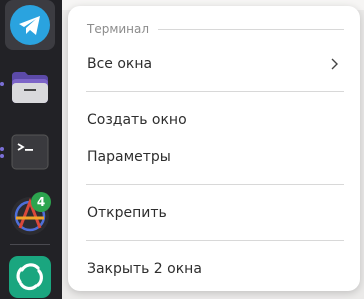 This screenshot has width=364, height=299. I want to click on menu-item-label: Закрыть 2 окна, so click(144, 269).